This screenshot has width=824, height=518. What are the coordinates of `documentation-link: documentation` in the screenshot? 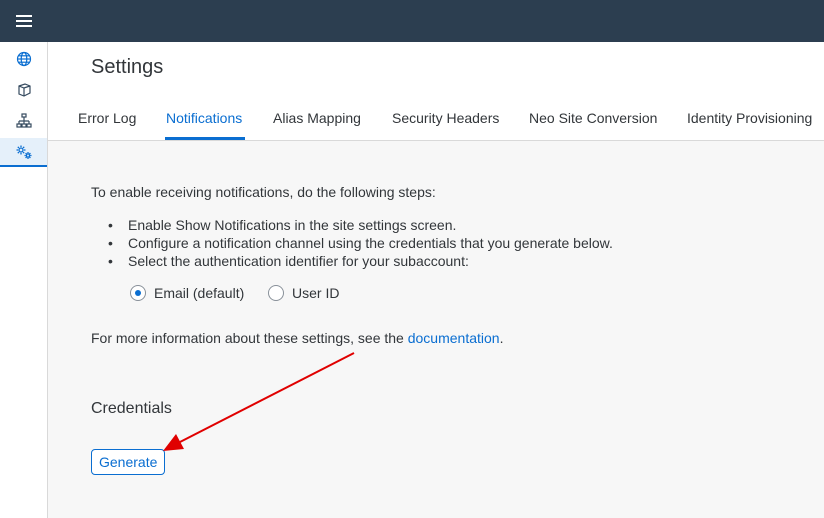 It's located at (454, 338).